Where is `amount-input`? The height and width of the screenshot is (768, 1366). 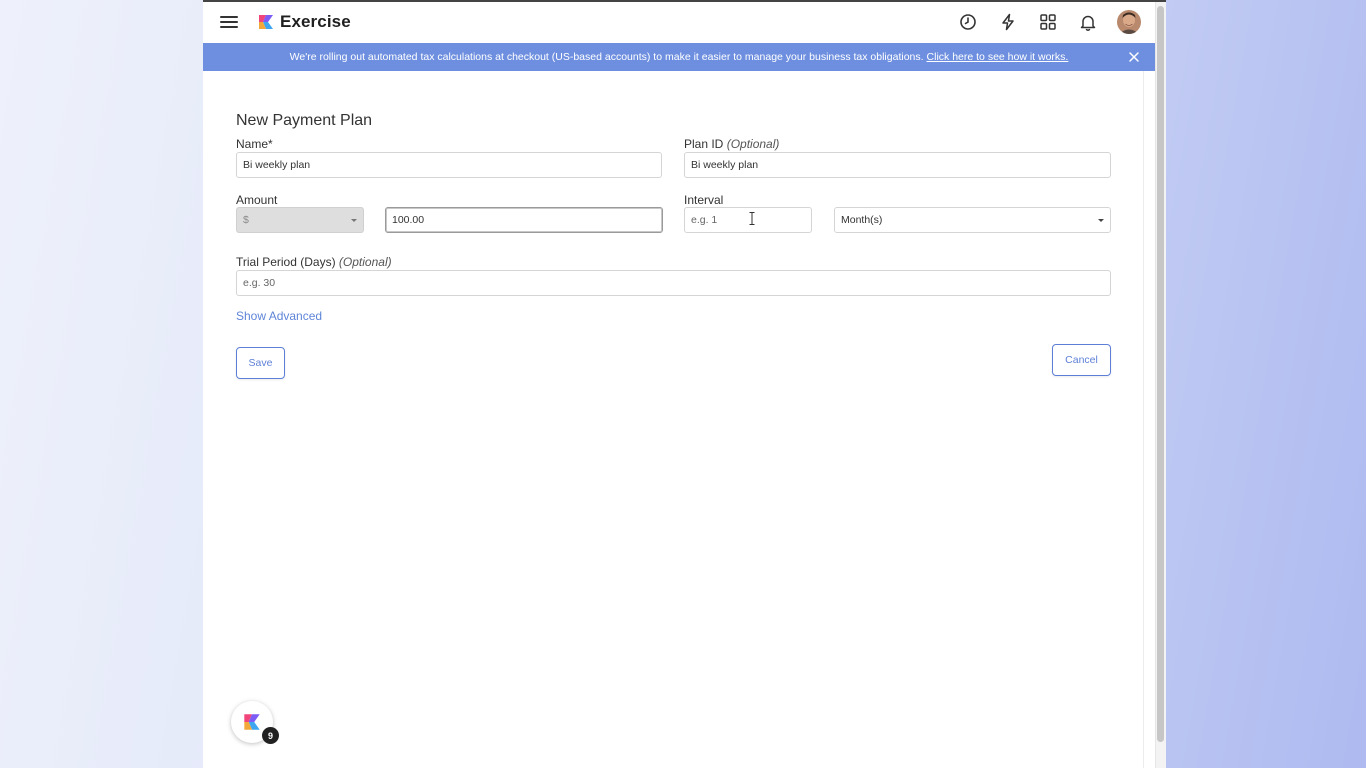
amount-input is located at coordinates (524, 220).